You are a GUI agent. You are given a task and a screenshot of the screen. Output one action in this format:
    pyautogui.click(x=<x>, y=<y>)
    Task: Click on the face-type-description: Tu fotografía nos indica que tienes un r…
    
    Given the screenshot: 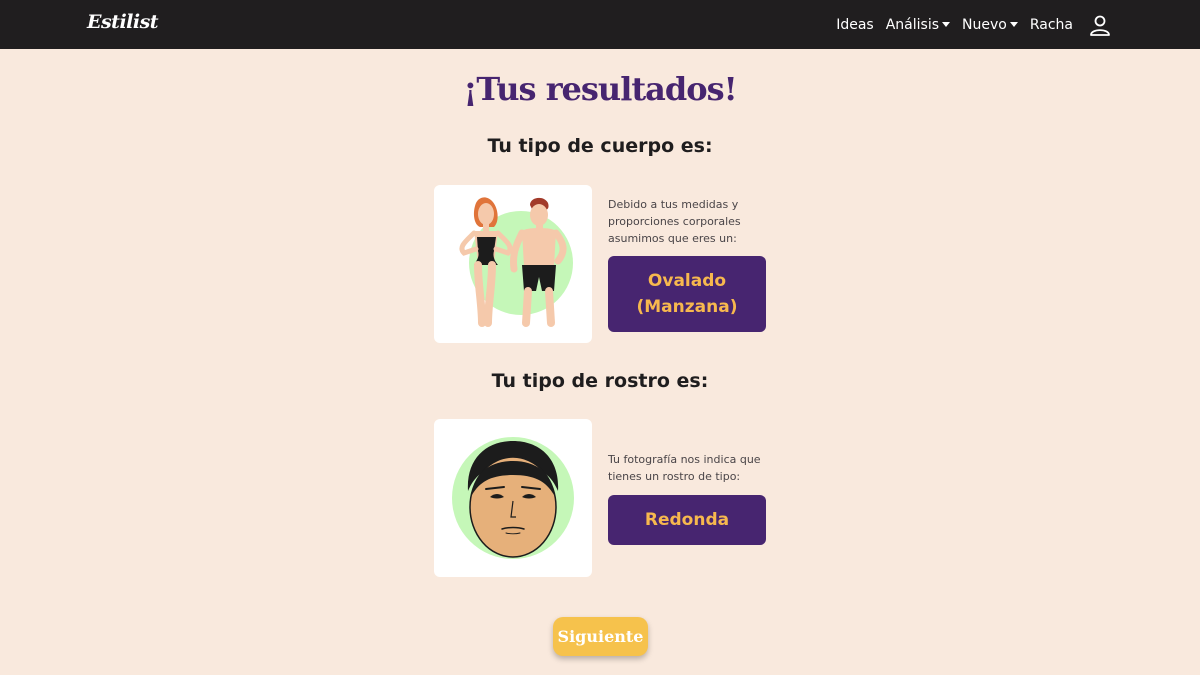 What is the action you would take?
    pyautogui.click(x=684, y=468)
    